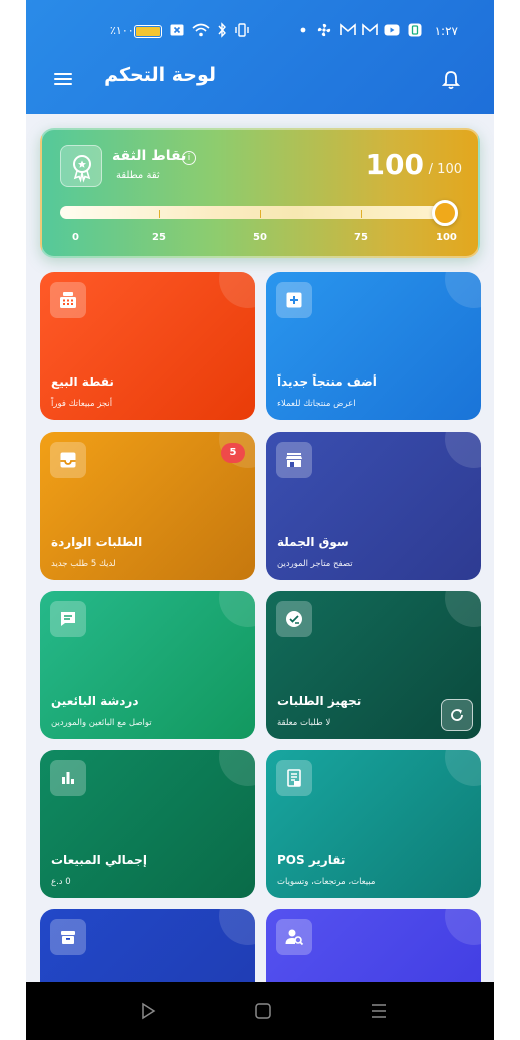 The width and height of the screenshot is (520, 1040). I want to click on tile-title: نقطة البيع, so click(82, 382).